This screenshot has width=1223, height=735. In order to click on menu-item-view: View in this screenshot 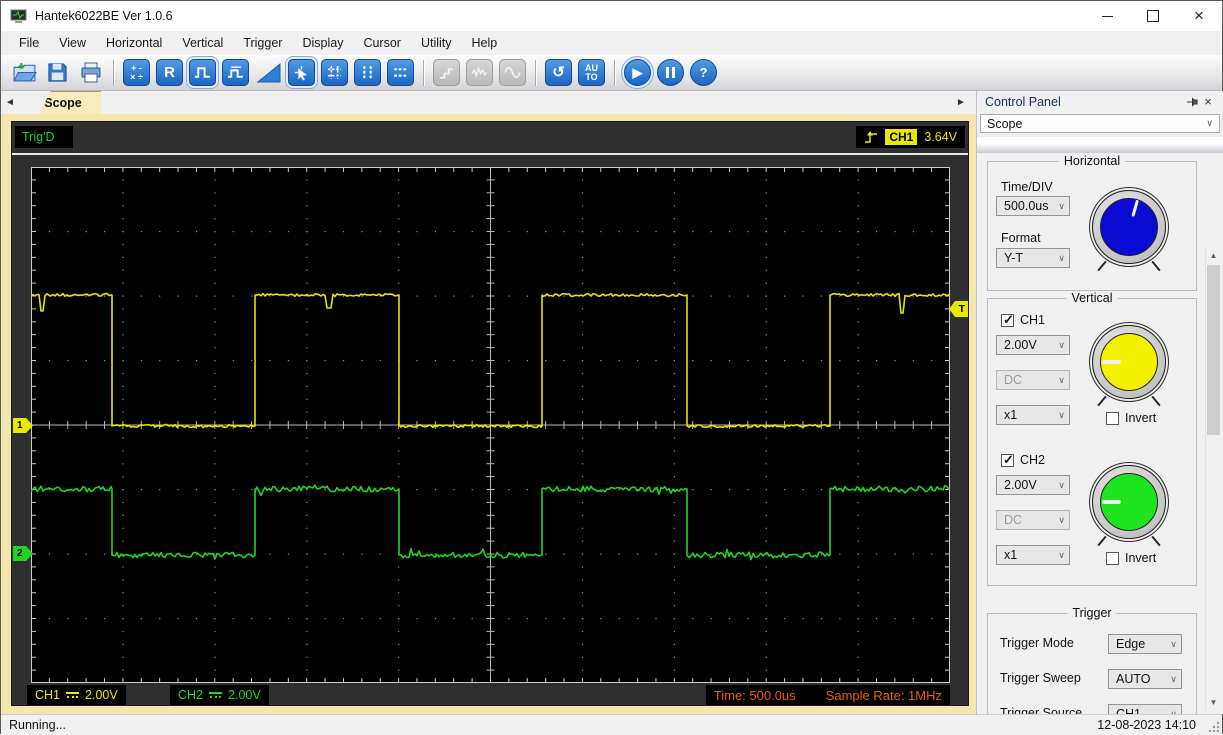, I will do `click(72, 43)`.